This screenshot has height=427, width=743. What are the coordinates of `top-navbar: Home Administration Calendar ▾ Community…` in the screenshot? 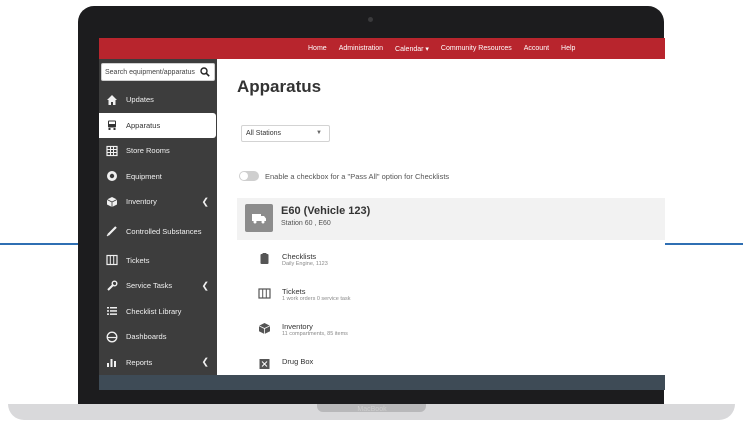 It's located at (382, 48).